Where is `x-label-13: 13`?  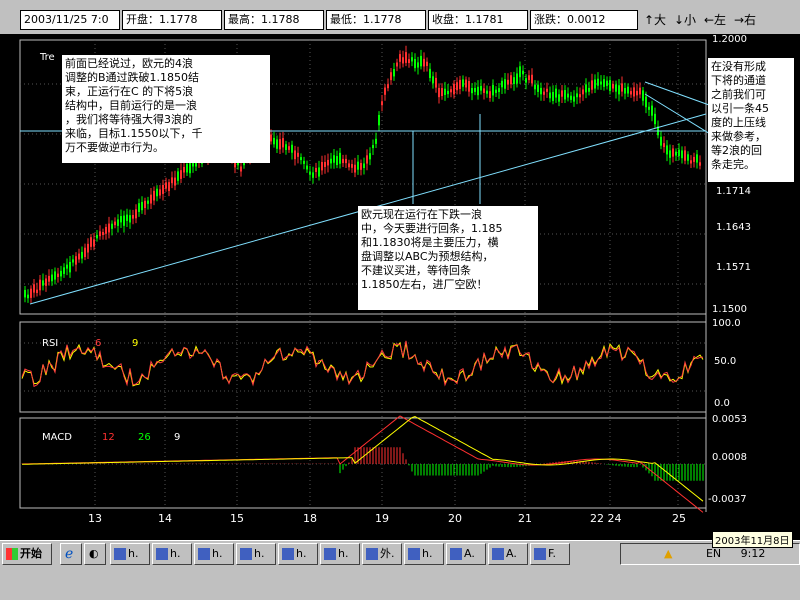 x-label-13: 13 is located at coordinates (95, 518).